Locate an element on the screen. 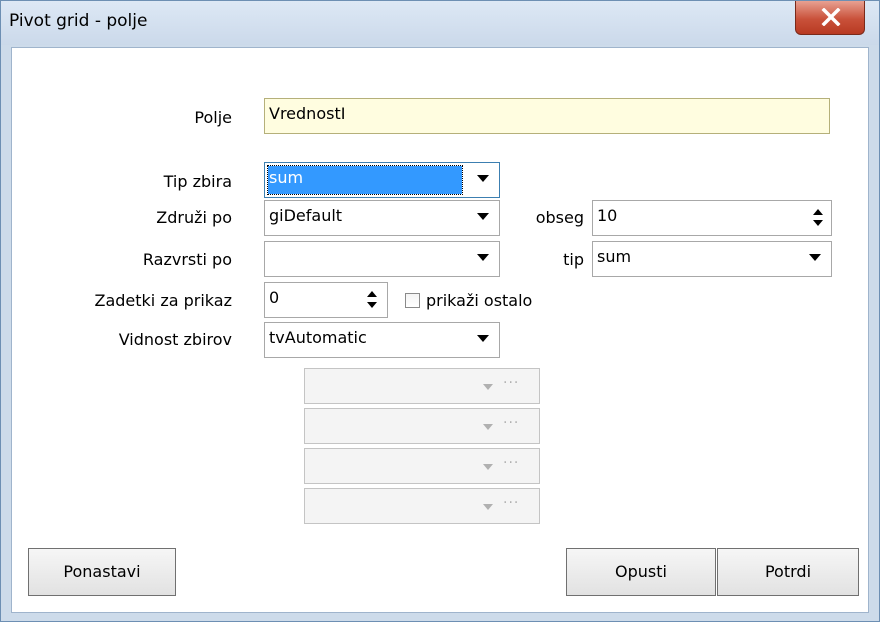 This screenshot has width=880, height=622. zdruzi-po-select: giDefault is located at coordinates (382, 218).